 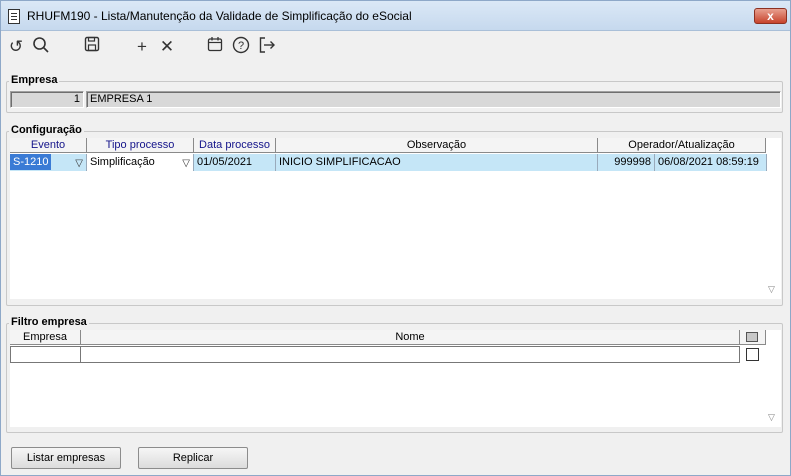 What do you see at coordinates (92, 47) in the screenshot?
I see `save-icon` at bounding box center [92, 47].